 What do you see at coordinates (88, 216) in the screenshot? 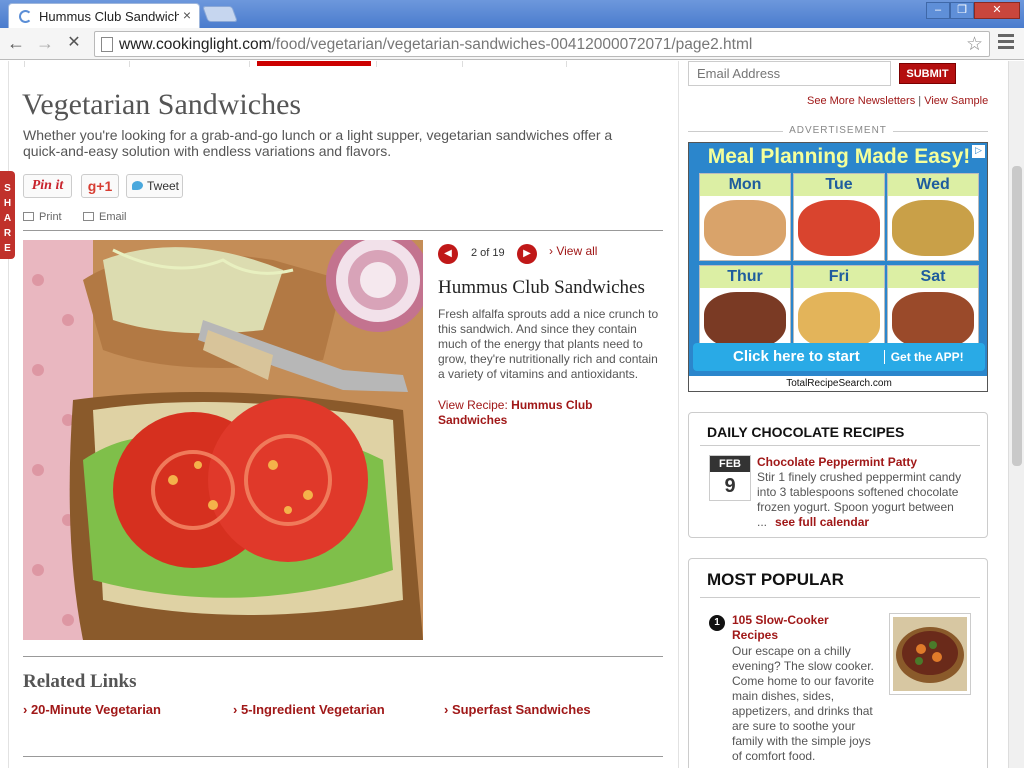
I see `envelope-icon` at bounding box center [88, 216].